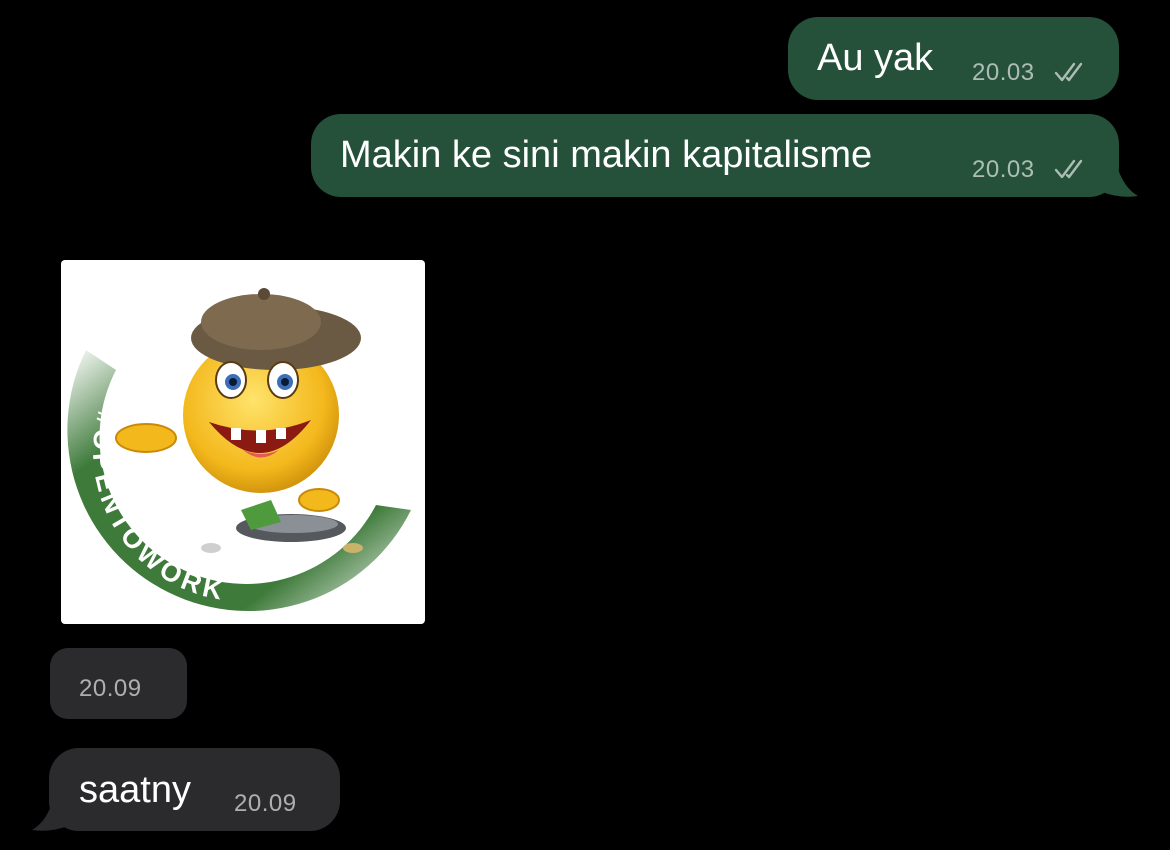 This screenshot has width=1170, height=850. I want to click on incoming-bubble-tail, so click(53, 807).